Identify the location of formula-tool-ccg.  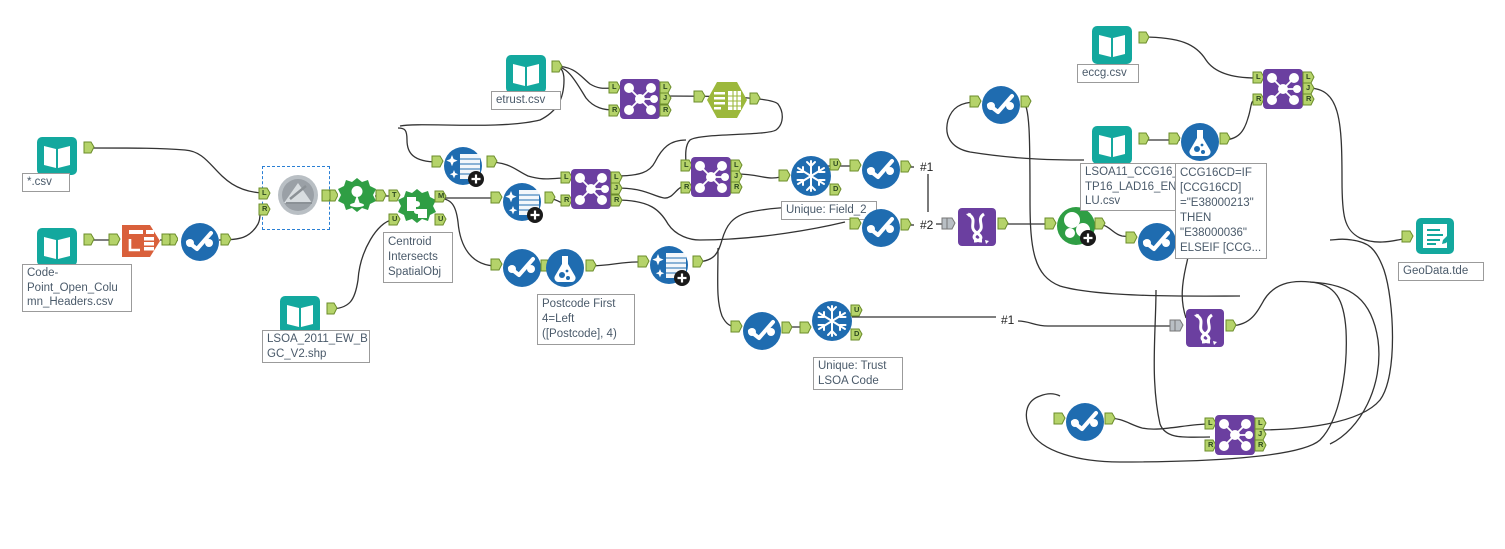
(1200, 144).